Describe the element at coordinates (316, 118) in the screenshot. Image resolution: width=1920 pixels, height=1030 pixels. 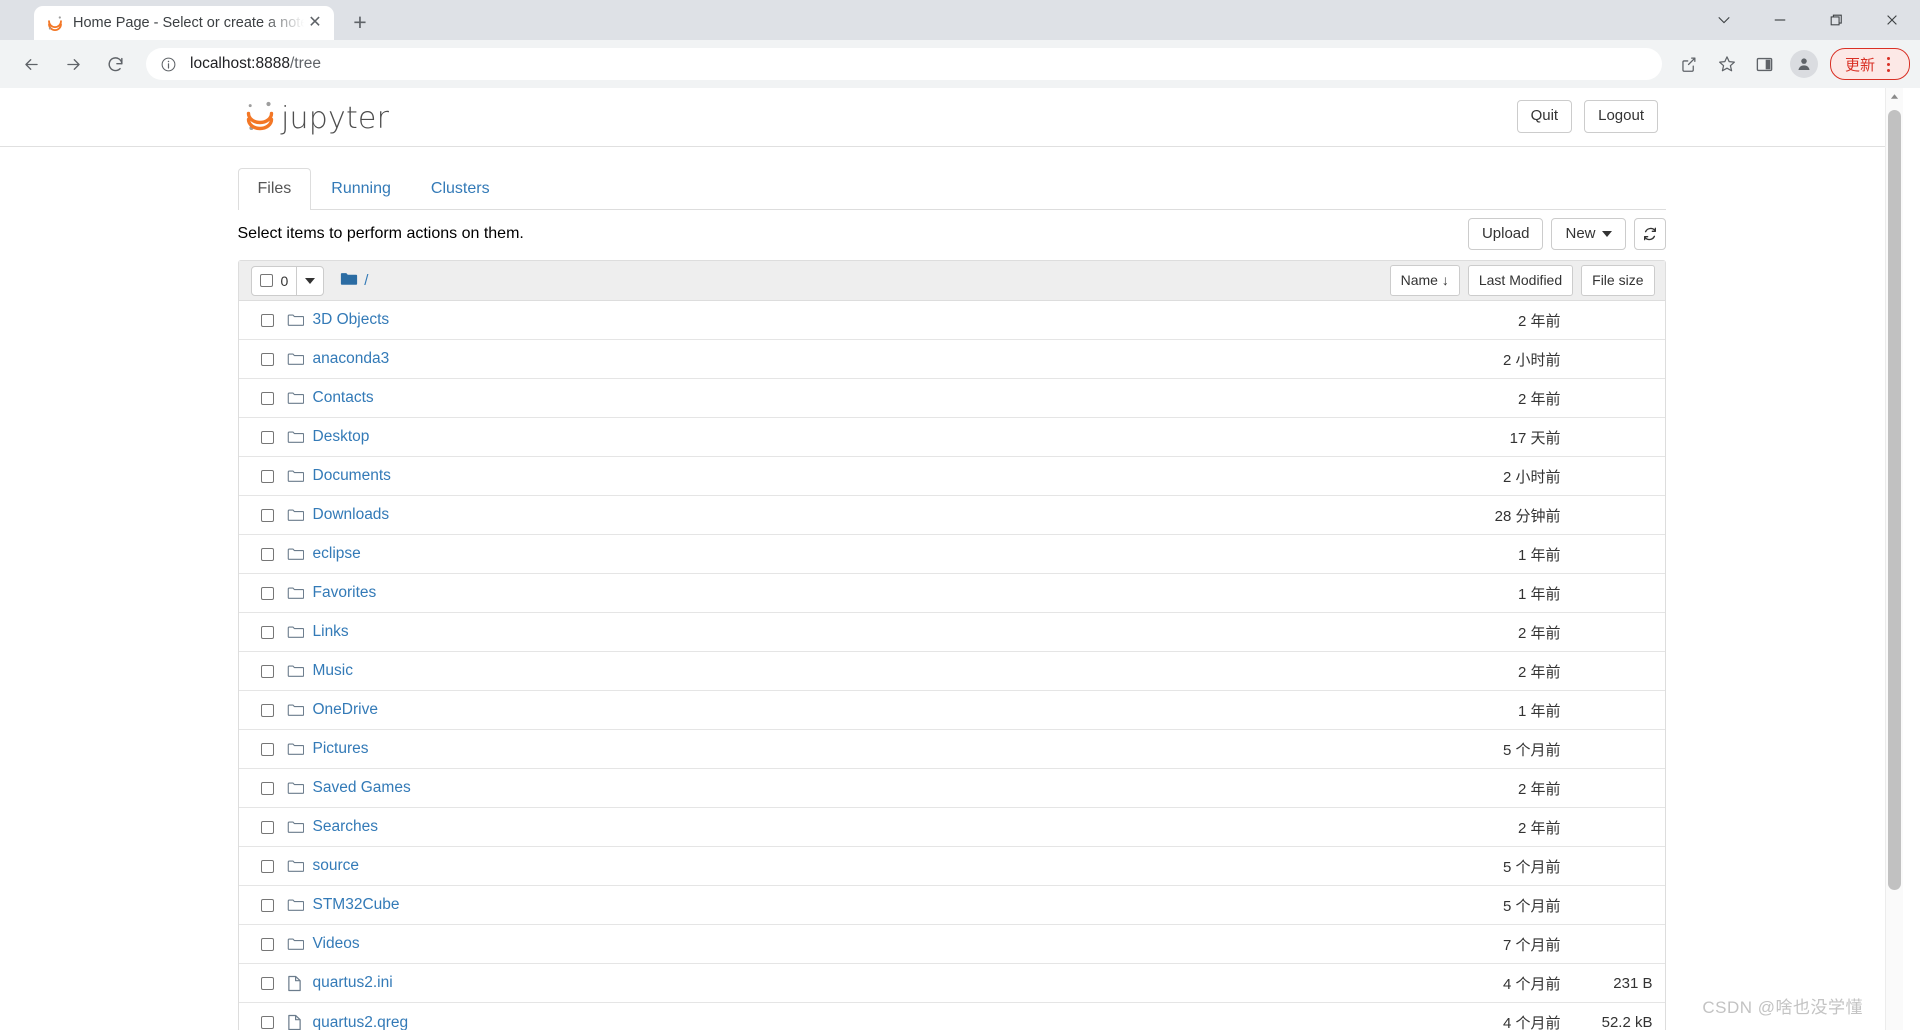
I see `jupyter-logo: jupyter` at that location.